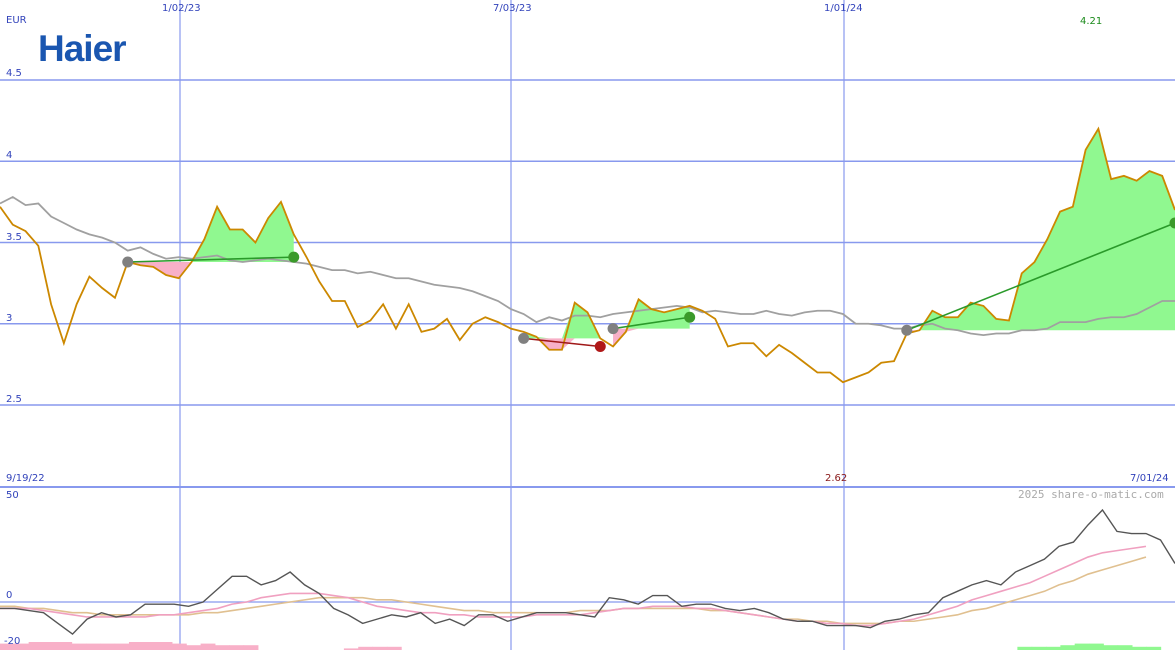  I want to click on x-tick-label: 1/02/23, so click(181, 8).